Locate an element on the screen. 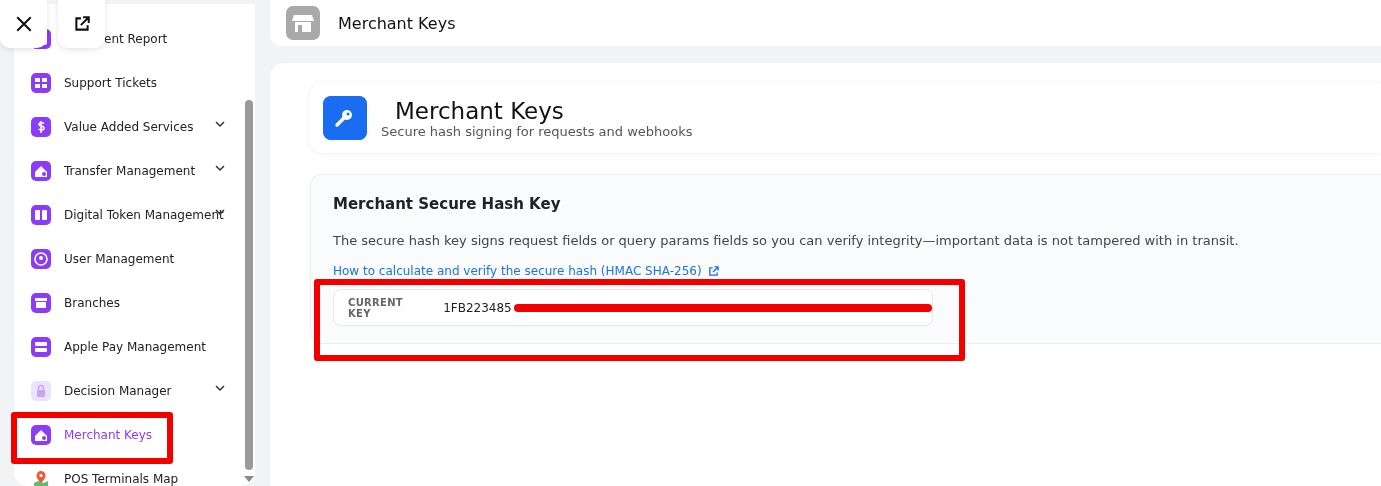 This screenshot has height=486, width=1381. header-title: Merchant Keys is located at coordinates (480, 110).